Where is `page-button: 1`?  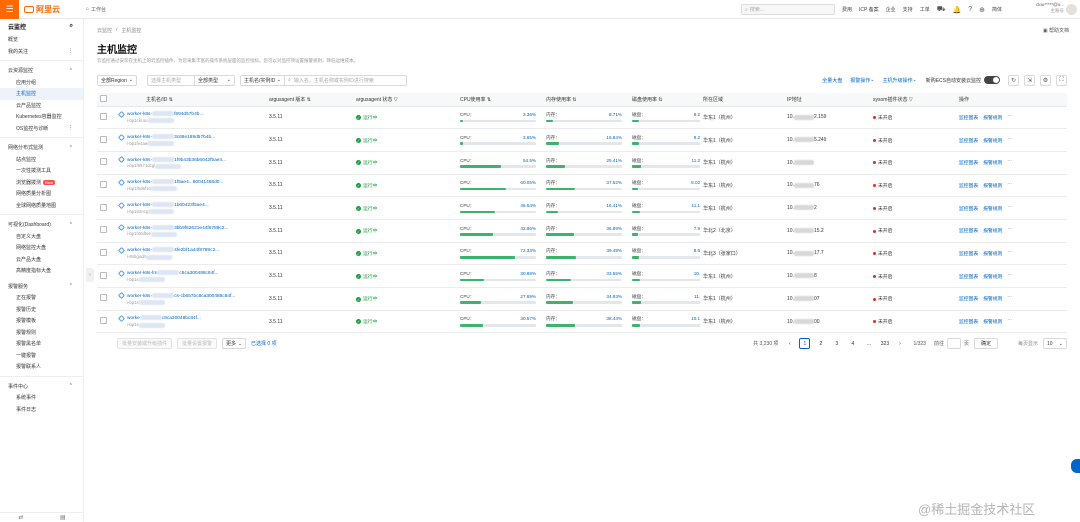 page-button: 1 is located at coordinates (805, 343).